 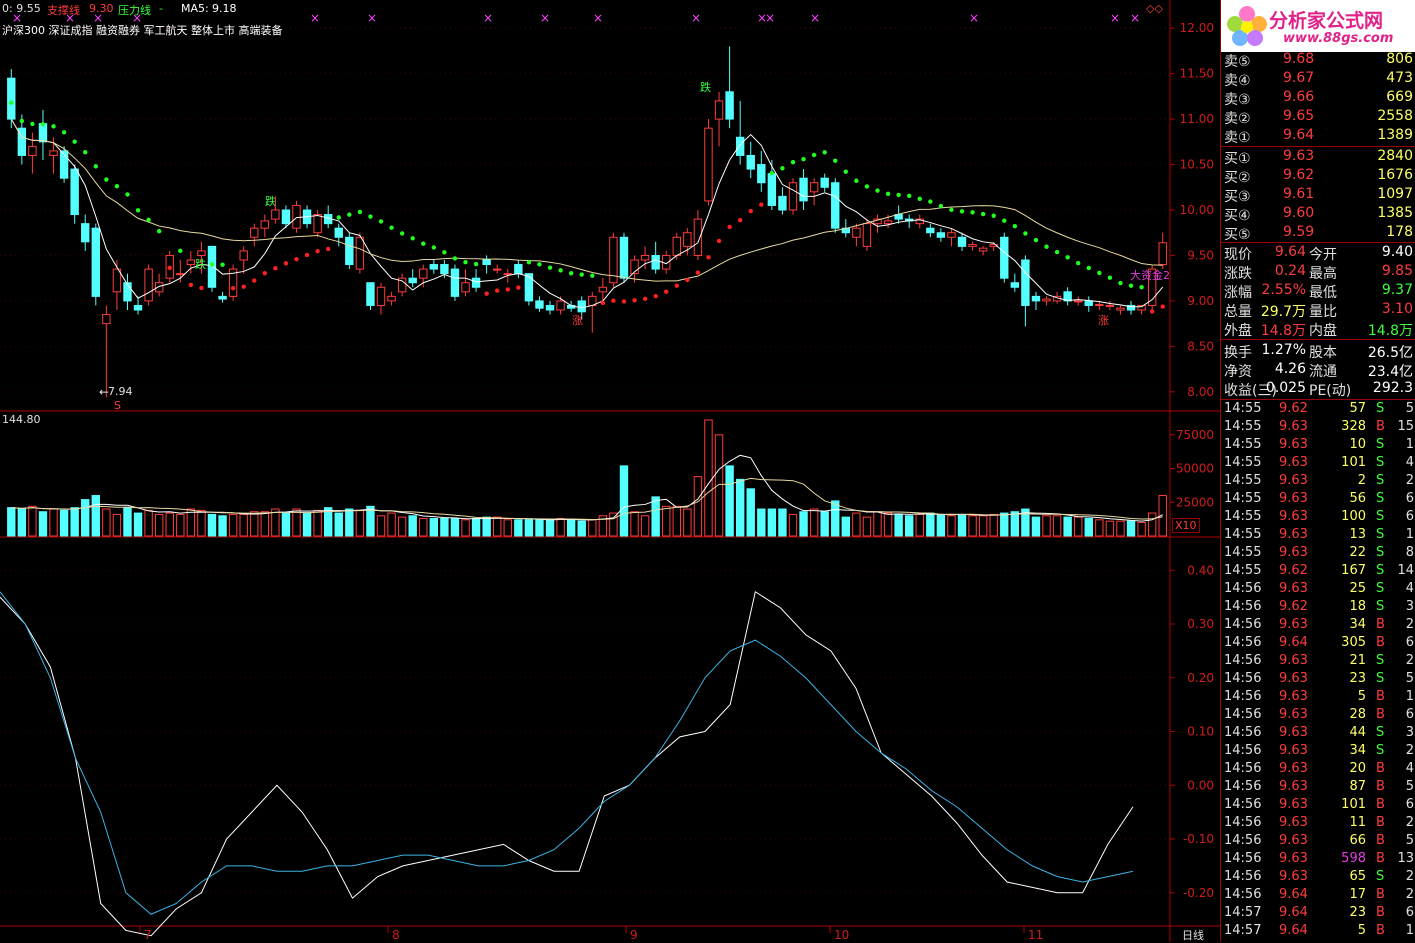 What do you see at coordinates (1397, 271) in the screenshot?
I see `quote-value: 9.85` at bounding box center [1397, 271].